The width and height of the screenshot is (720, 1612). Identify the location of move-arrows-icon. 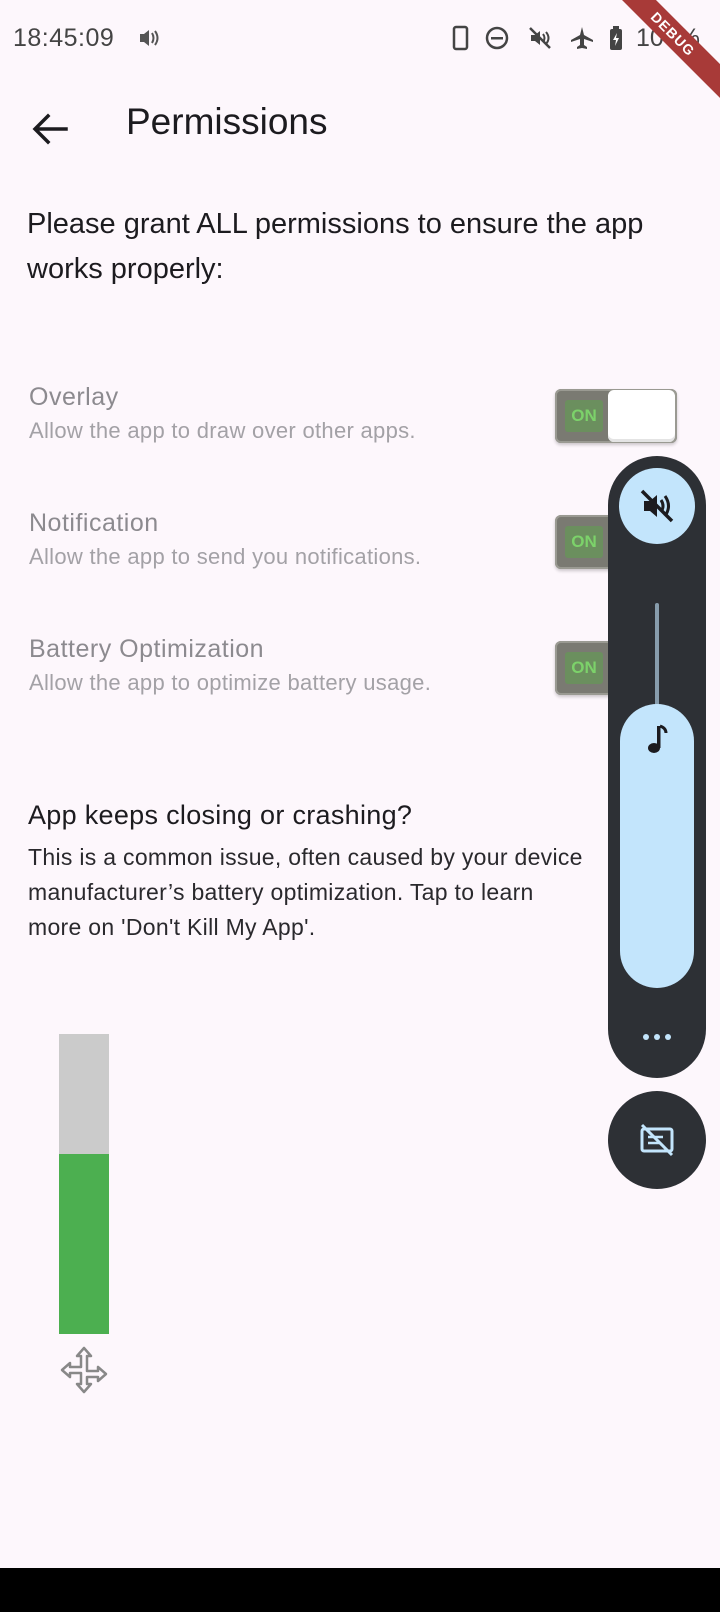
(84, 1370).